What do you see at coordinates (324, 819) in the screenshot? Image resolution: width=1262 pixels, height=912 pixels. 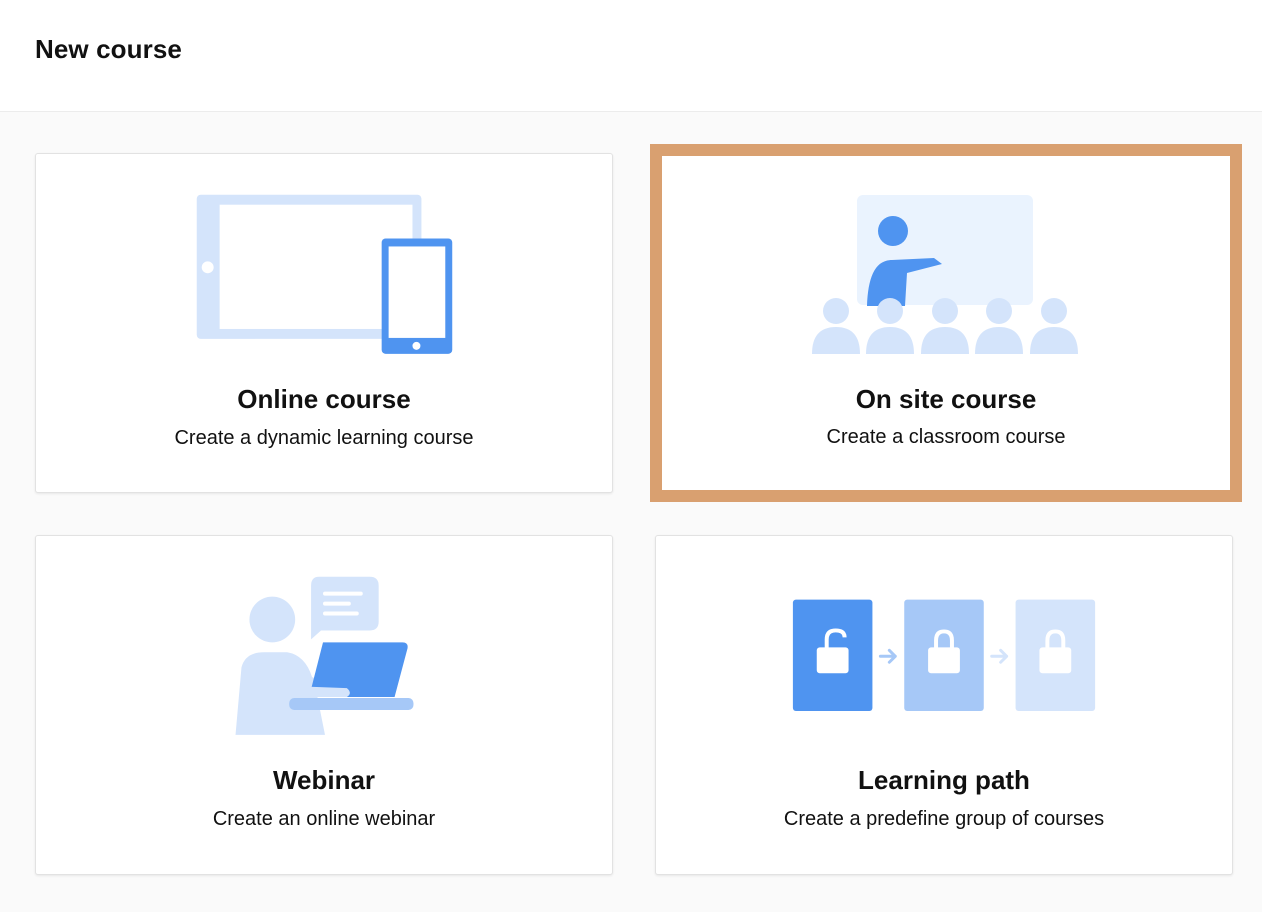 I see `card-description: Create an online webinar` at bounding box center [324, 819].